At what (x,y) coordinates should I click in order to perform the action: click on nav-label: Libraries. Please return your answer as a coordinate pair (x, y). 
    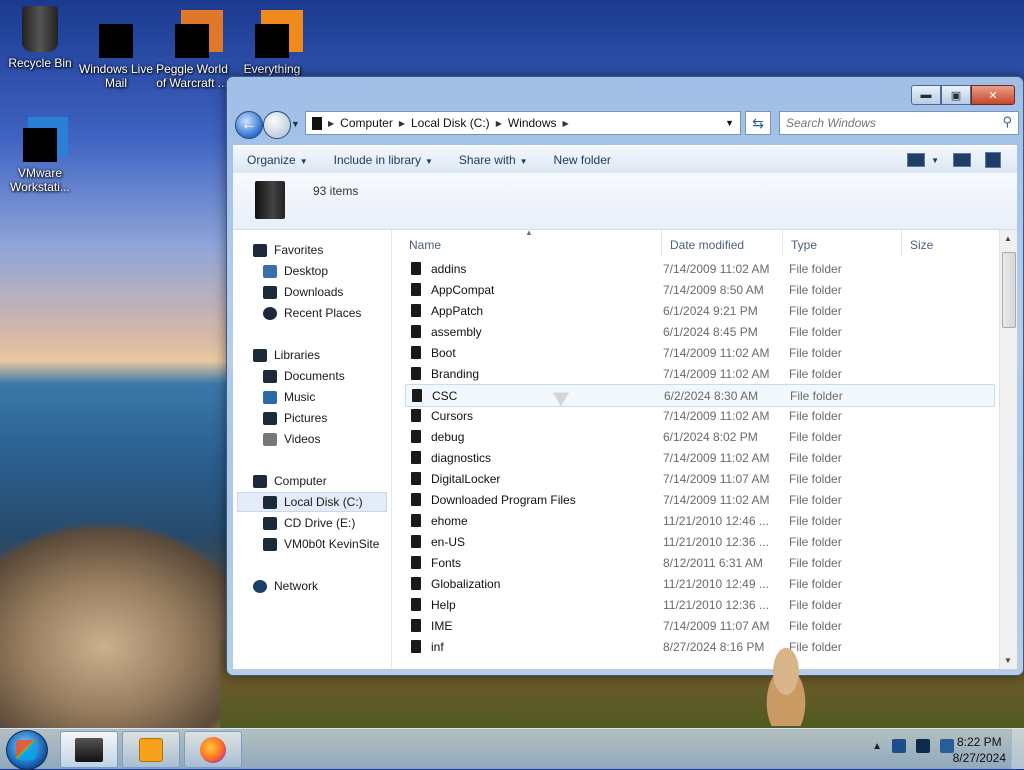
    Looking at the image, I should click on (297, 355).